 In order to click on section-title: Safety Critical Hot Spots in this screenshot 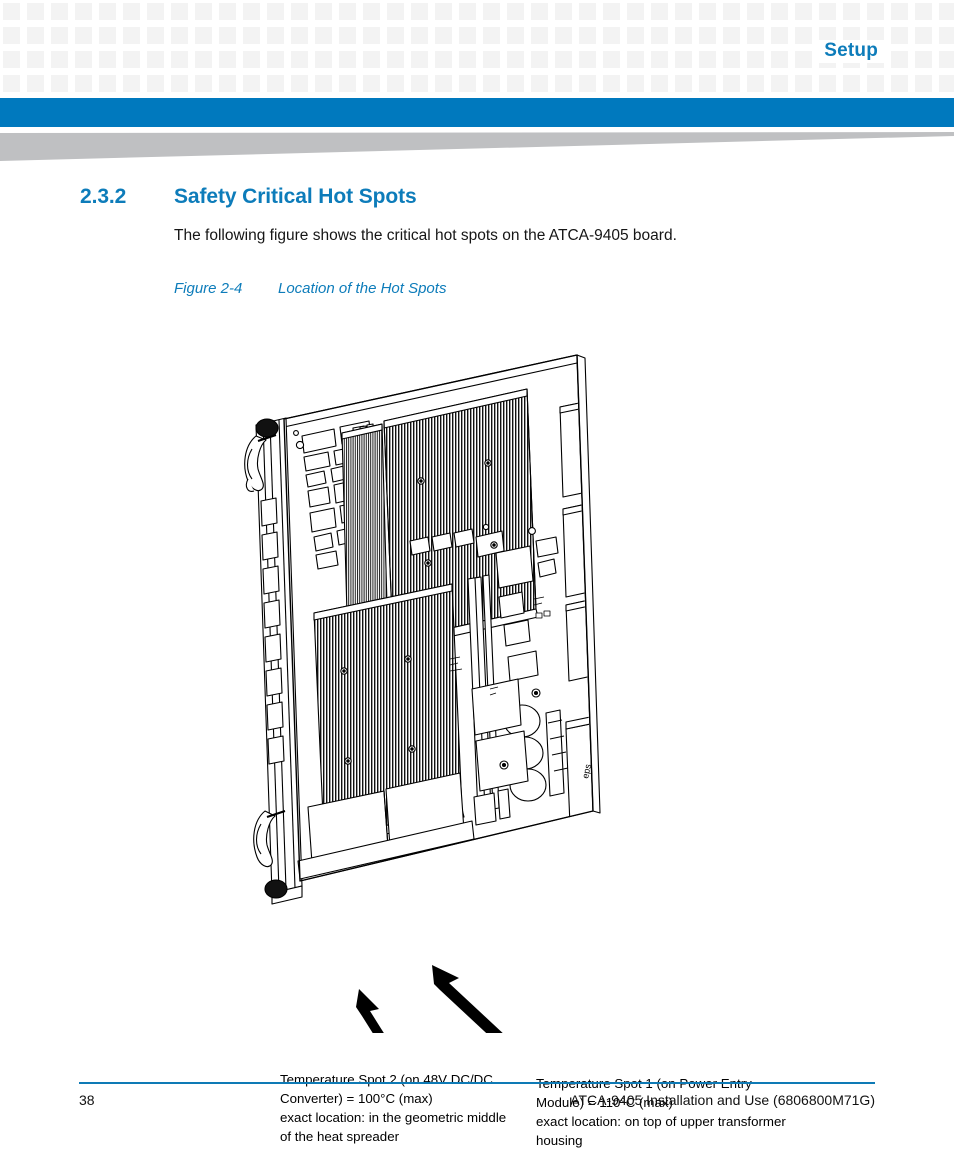, I will do `click(295, 196)`.